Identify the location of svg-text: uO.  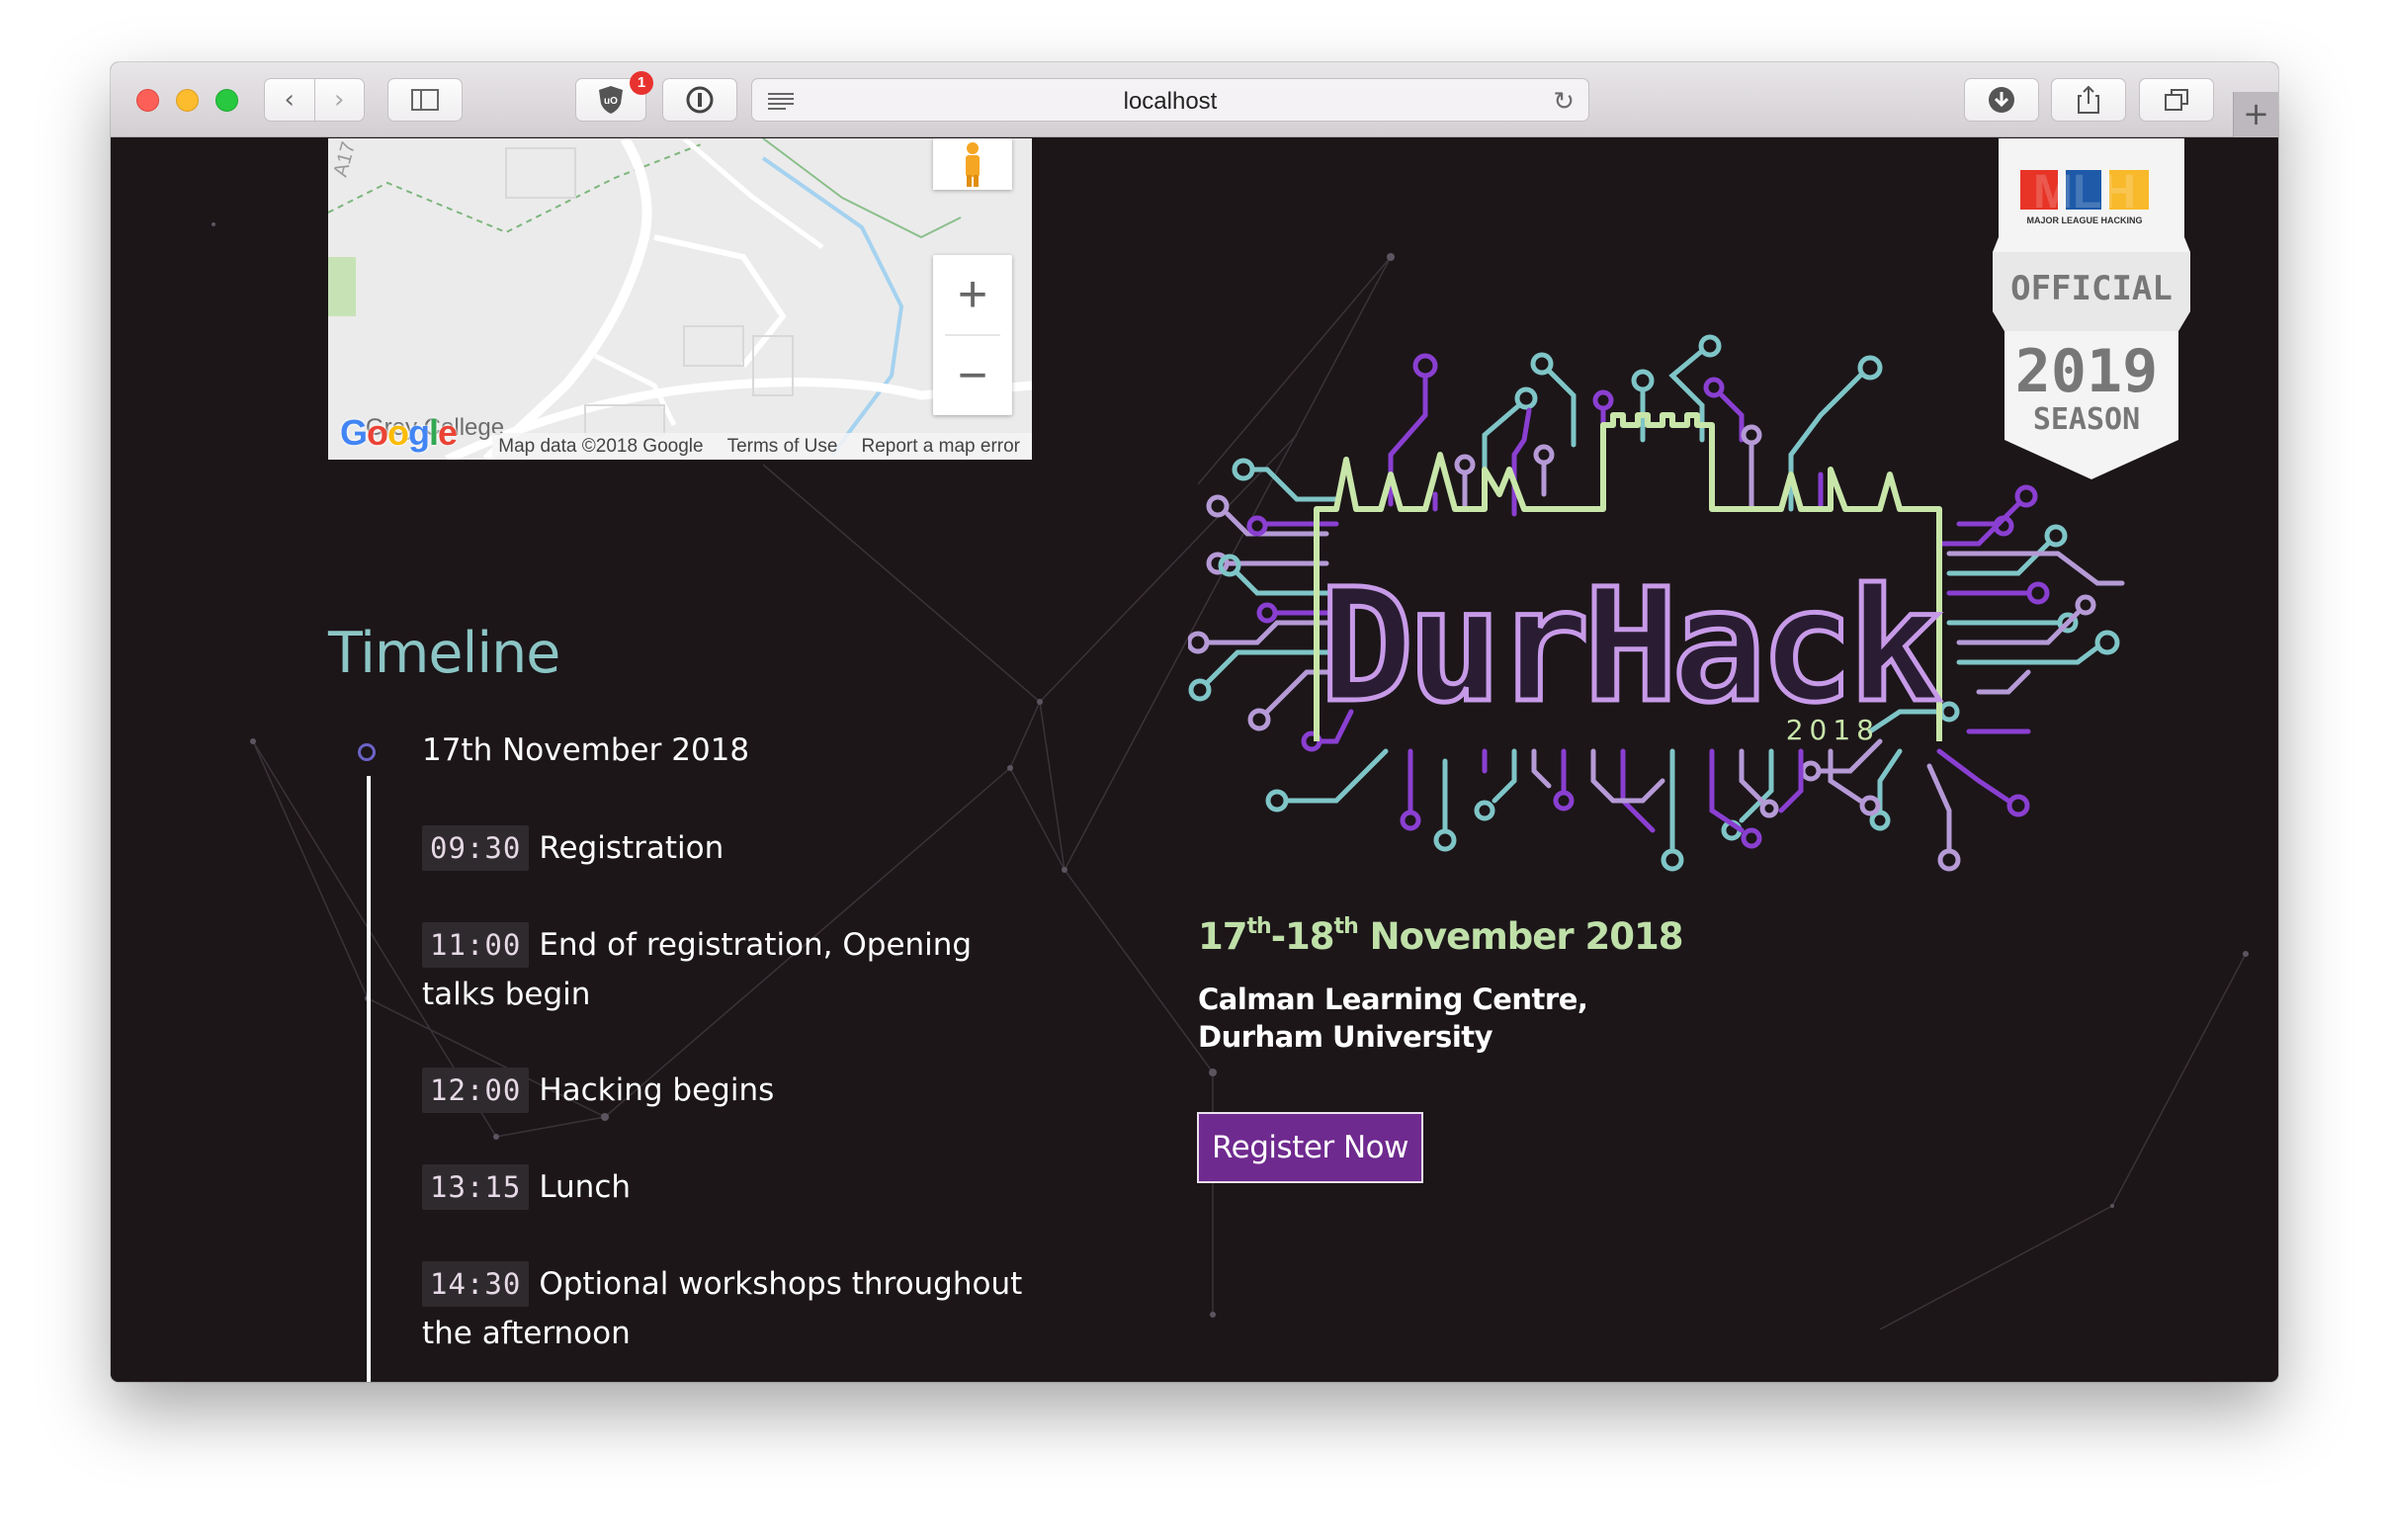
(611, 101).